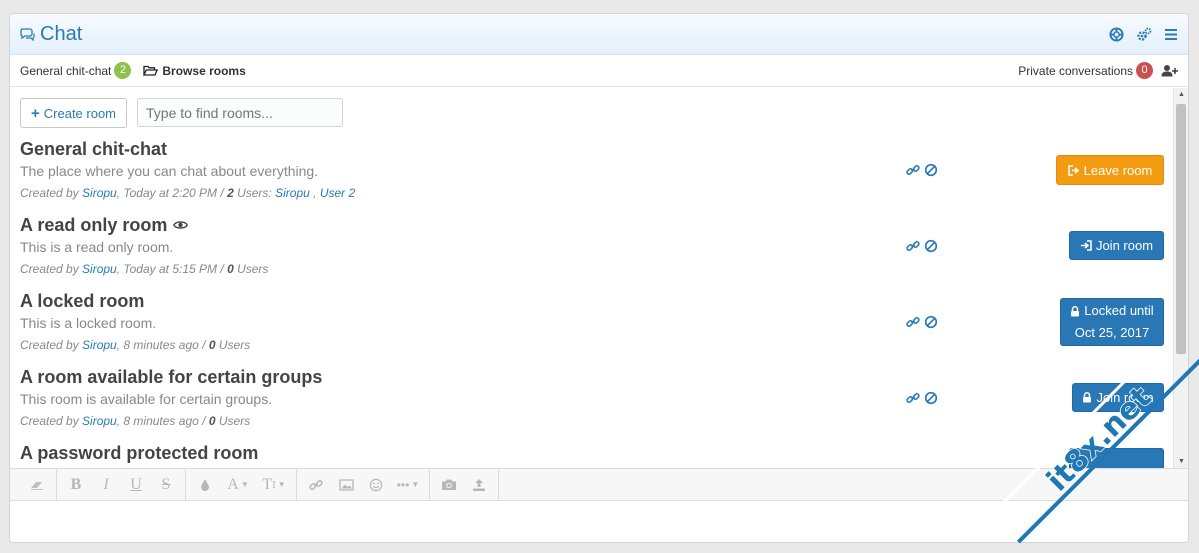 This screenshot has width=1199, height=553. I want to click on eye-icon, so click(181, 225).